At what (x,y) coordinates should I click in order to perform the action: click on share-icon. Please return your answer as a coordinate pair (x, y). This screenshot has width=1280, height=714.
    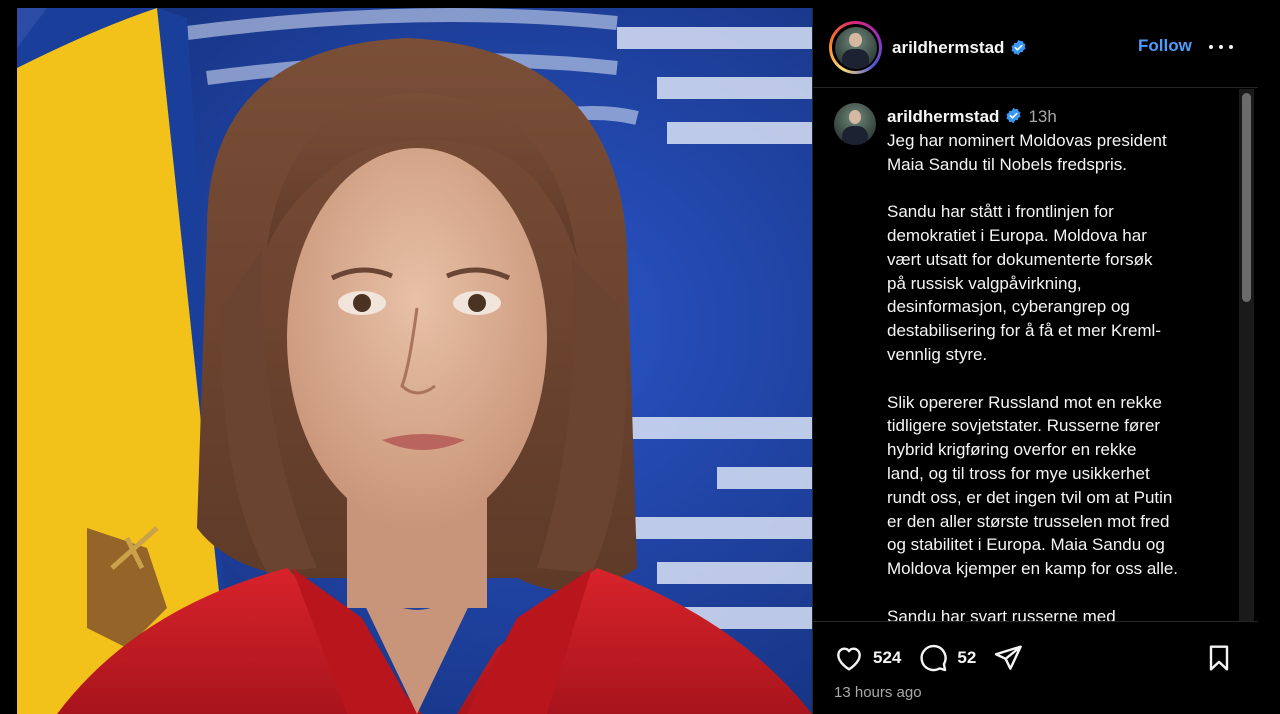
    Looking at the image, I should click on (1008, 658).